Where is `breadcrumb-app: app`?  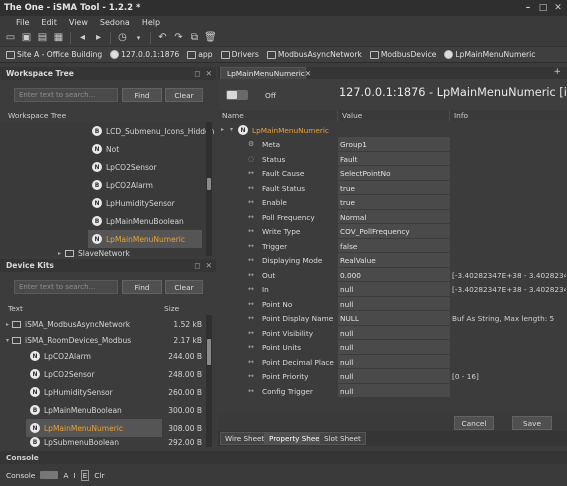
breadcrumb-app: app is located at coordinates (200, 54).